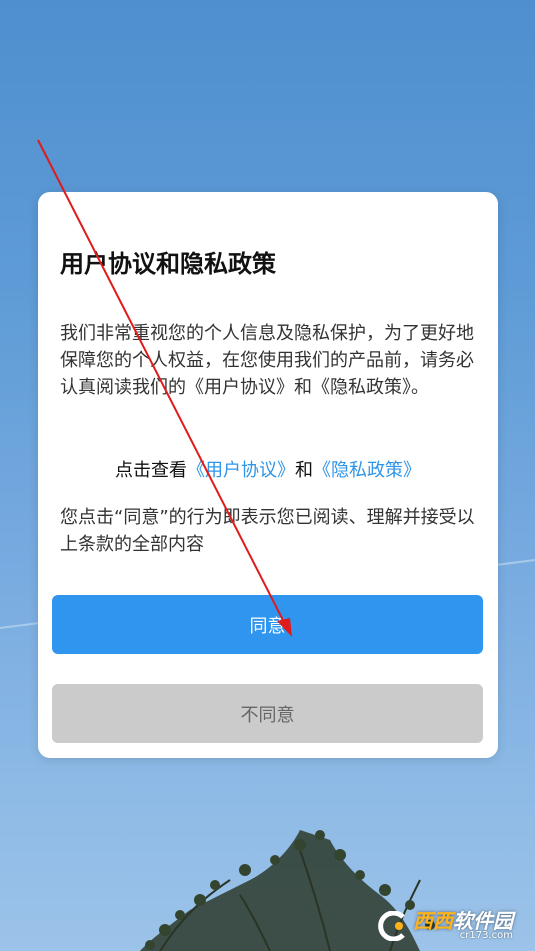 This screenshot has width=535, height=951. What do you see at coordinates (433, 921) in the screenshot?
I see `watermark-brand-part1: 西西` at bounding box center [433, 921].